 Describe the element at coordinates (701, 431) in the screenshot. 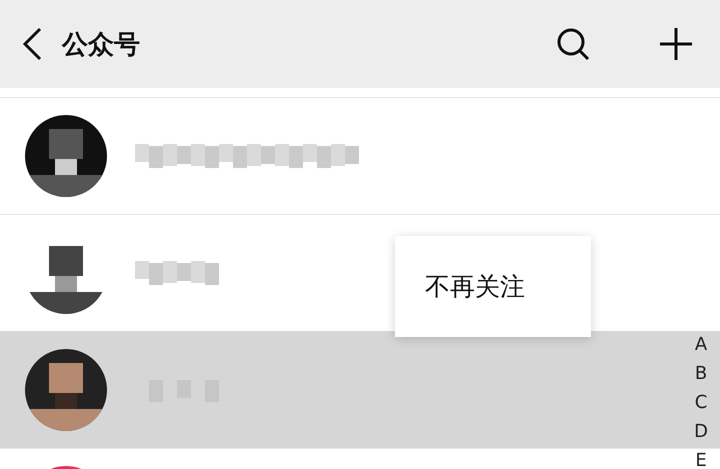

I see `index-letter: D` at that location.